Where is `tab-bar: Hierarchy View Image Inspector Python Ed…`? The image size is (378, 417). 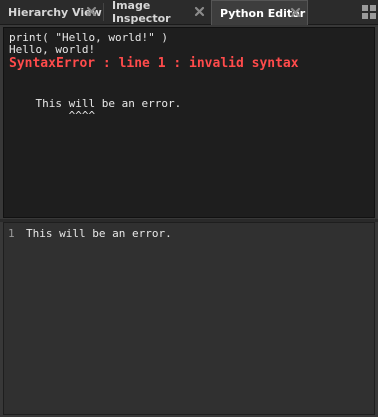
tab-bar: Hierarchy View Image Inspector Python Ed… is located at coordinates (189, 12).